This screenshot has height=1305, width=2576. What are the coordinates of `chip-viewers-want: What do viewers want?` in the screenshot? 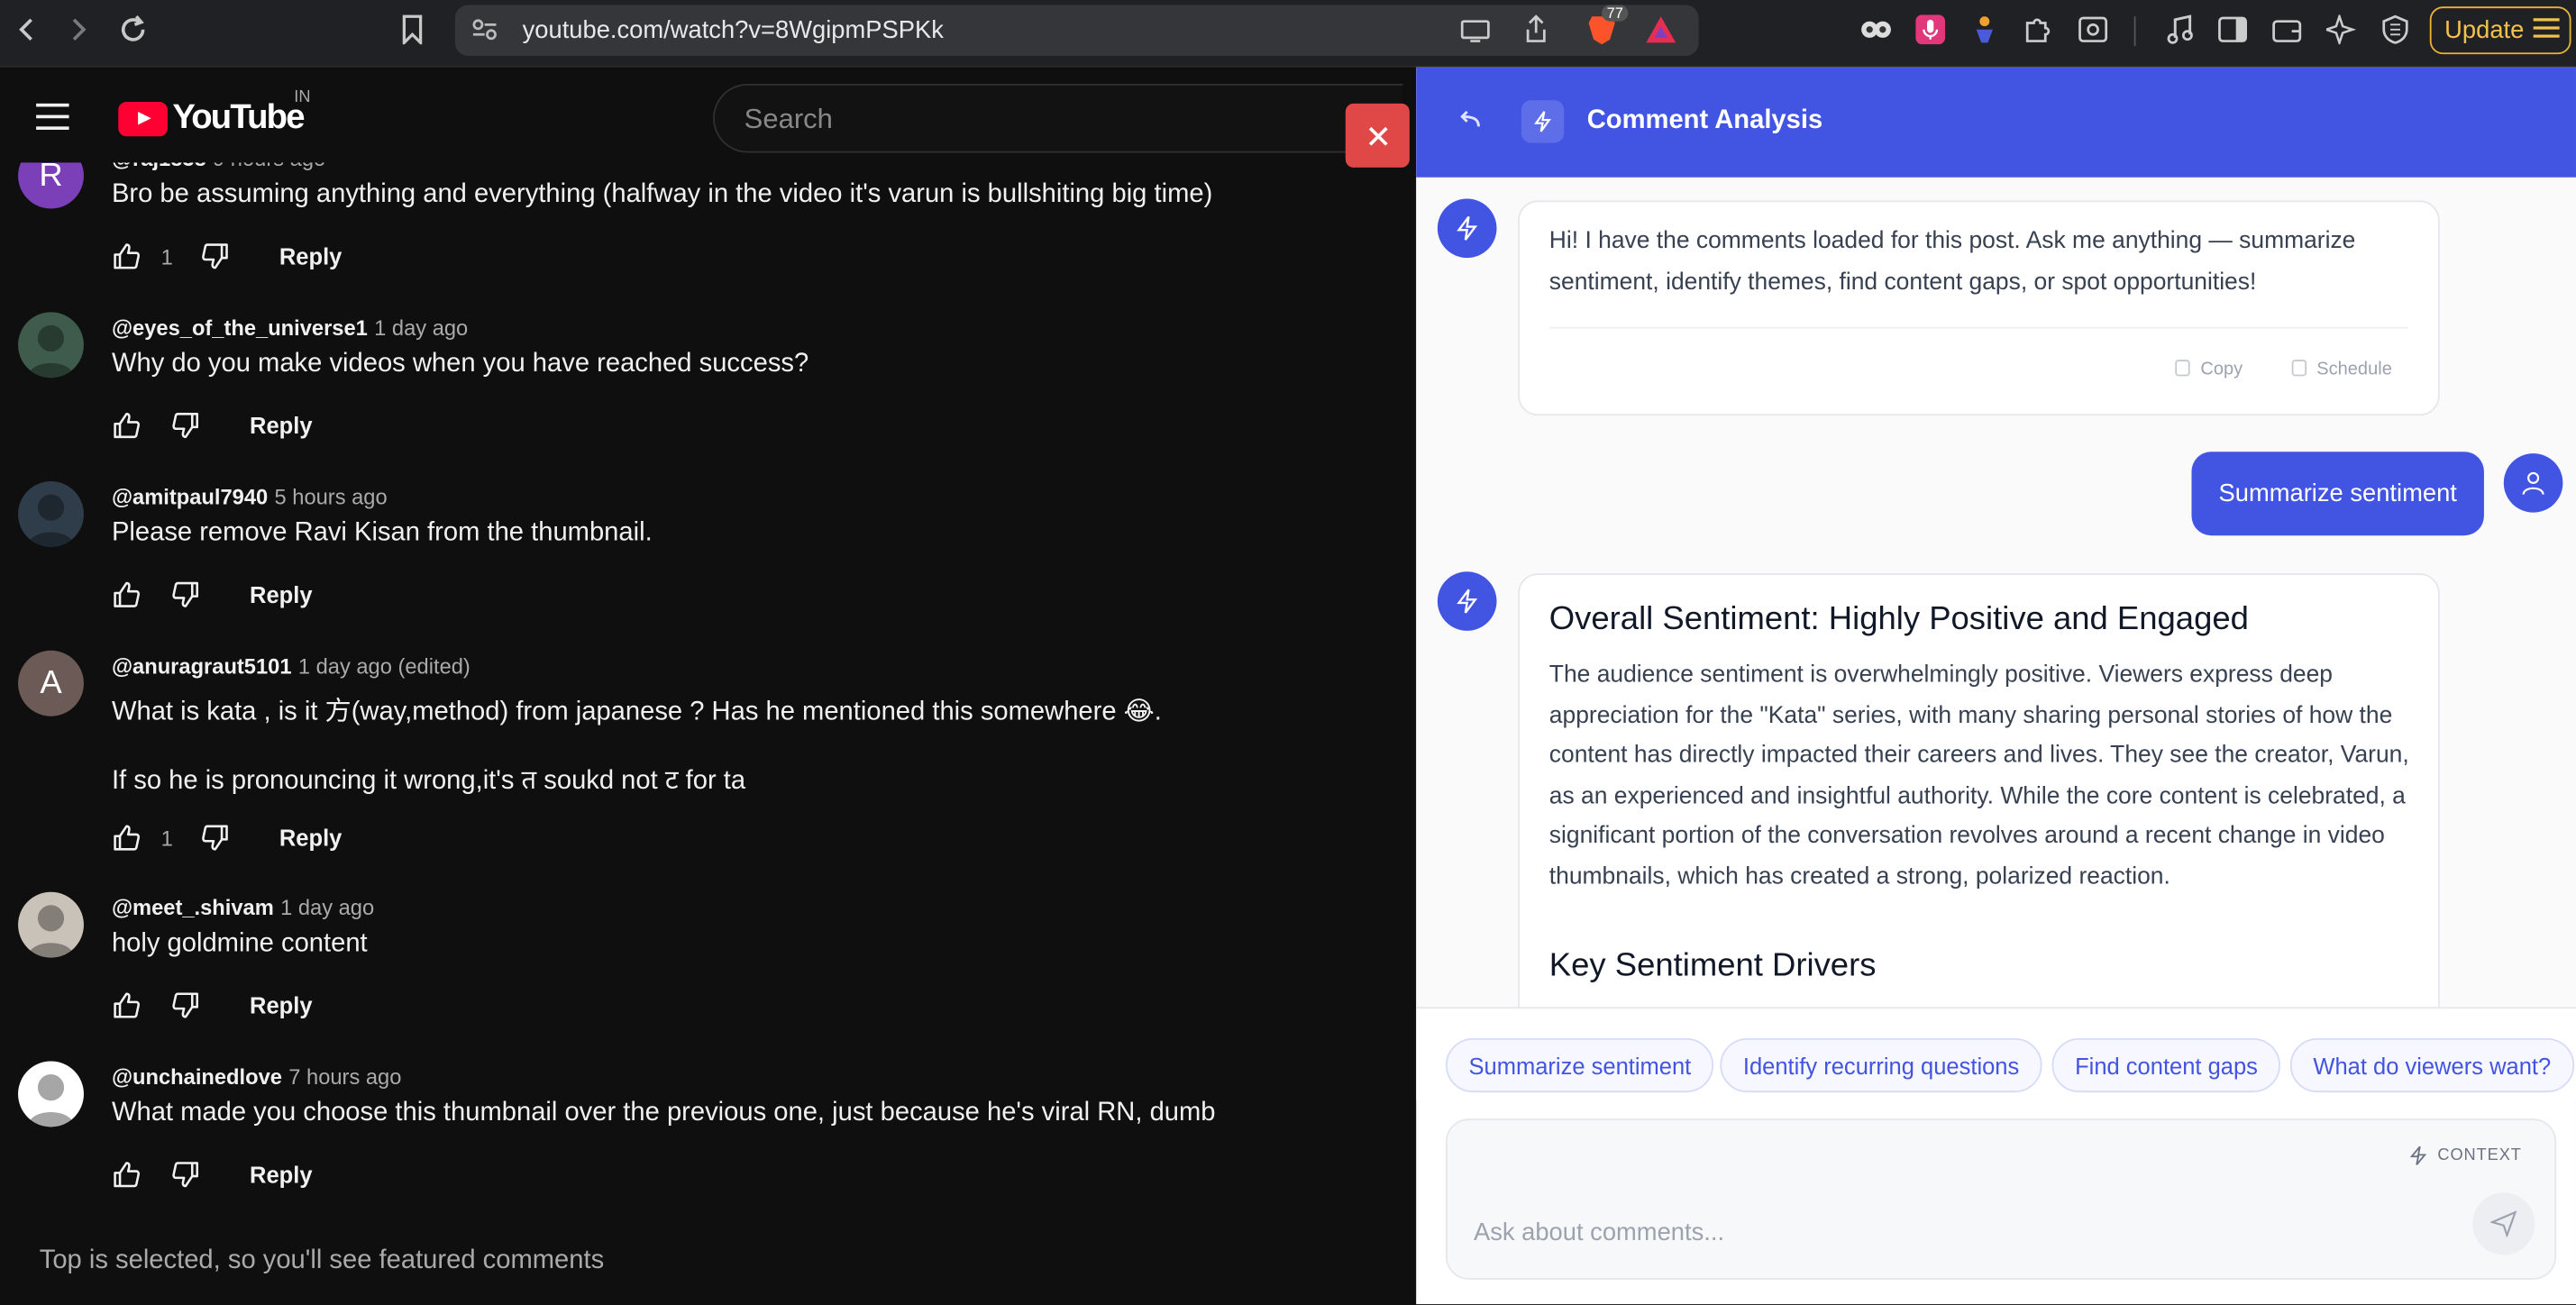 It's located at (2431, 1065).